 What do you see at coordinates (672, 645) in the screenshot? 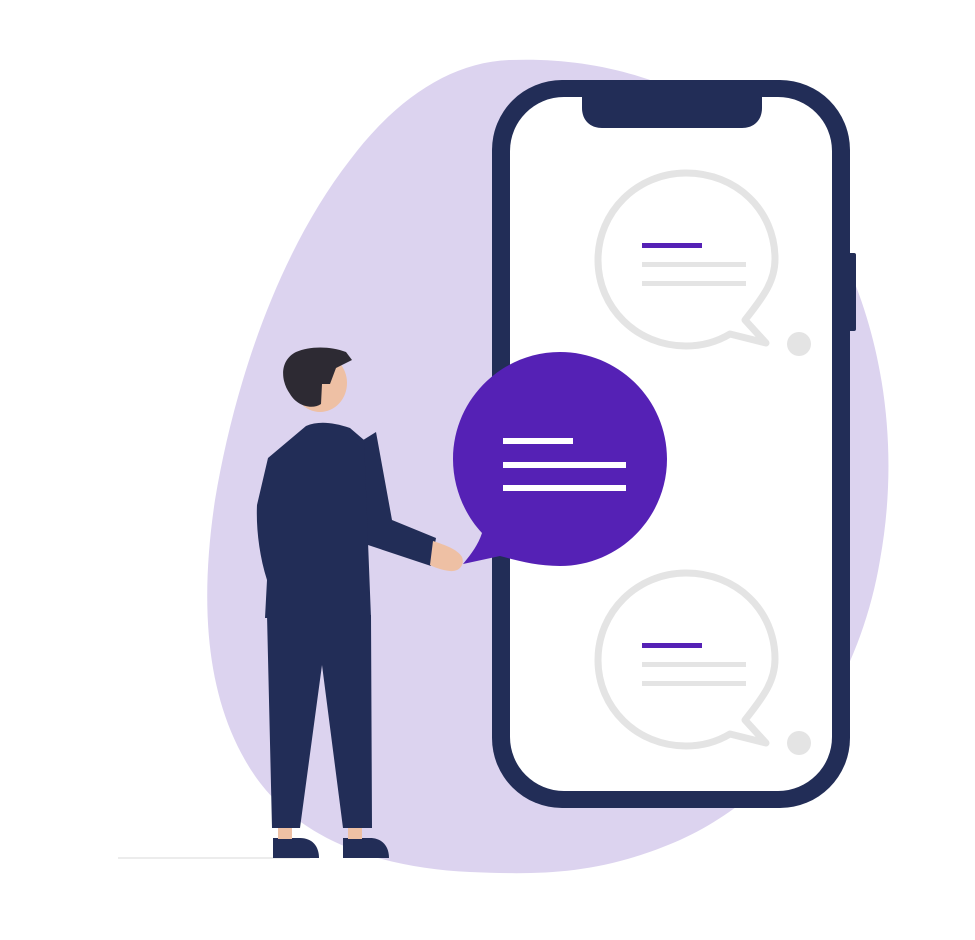
I see `bubble-bottom-accent-line` at bounding box center [672, 645].